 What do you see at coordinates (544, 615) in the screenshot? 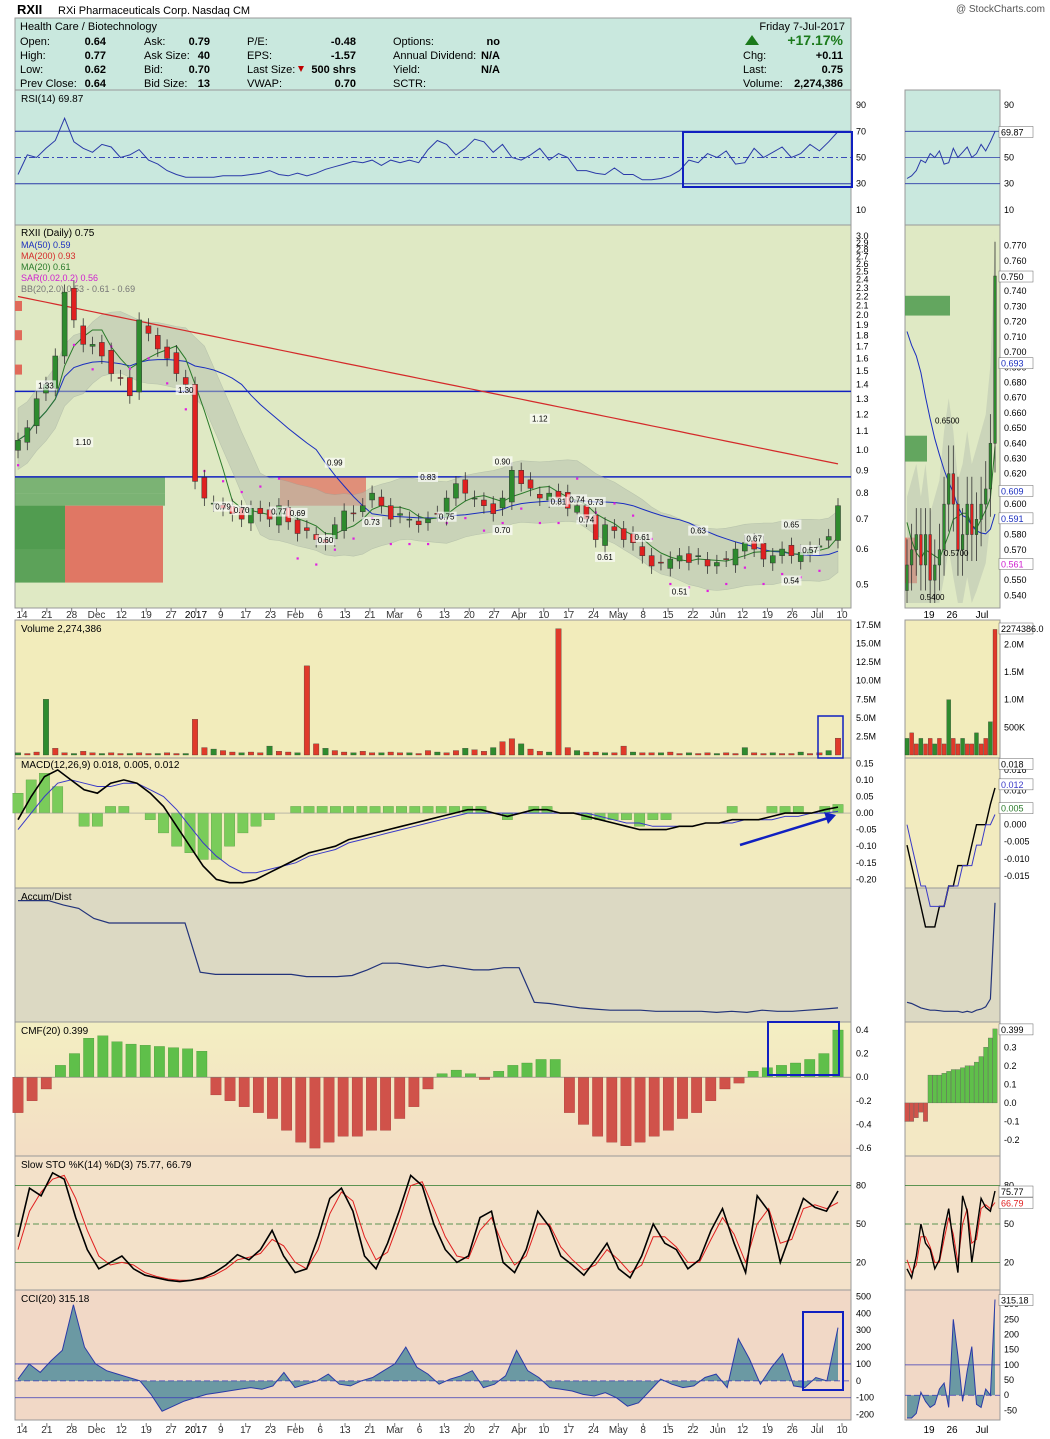
I see `x-axis-label: 10` at bounding box center [544, 615].